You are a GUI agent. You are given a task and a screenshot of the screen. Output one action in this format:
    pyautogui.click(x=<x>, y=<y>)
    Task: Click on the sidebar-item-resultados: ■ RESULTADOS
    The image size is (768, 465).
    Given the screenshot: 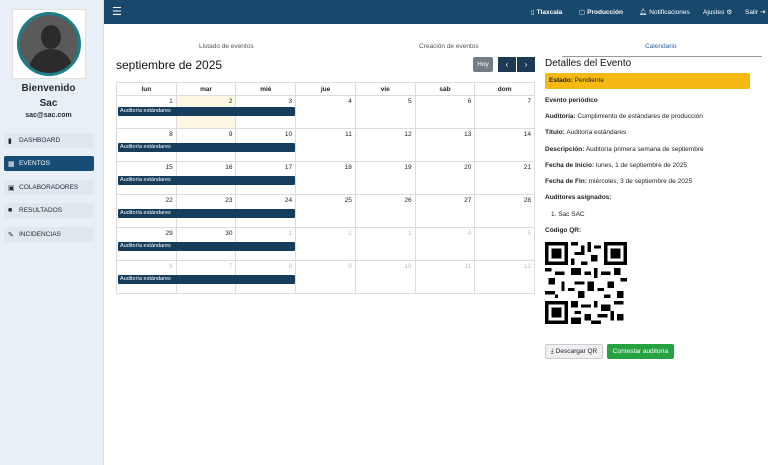 What is the action you would take?
    pyautogui.click(x=49, y=210)
    